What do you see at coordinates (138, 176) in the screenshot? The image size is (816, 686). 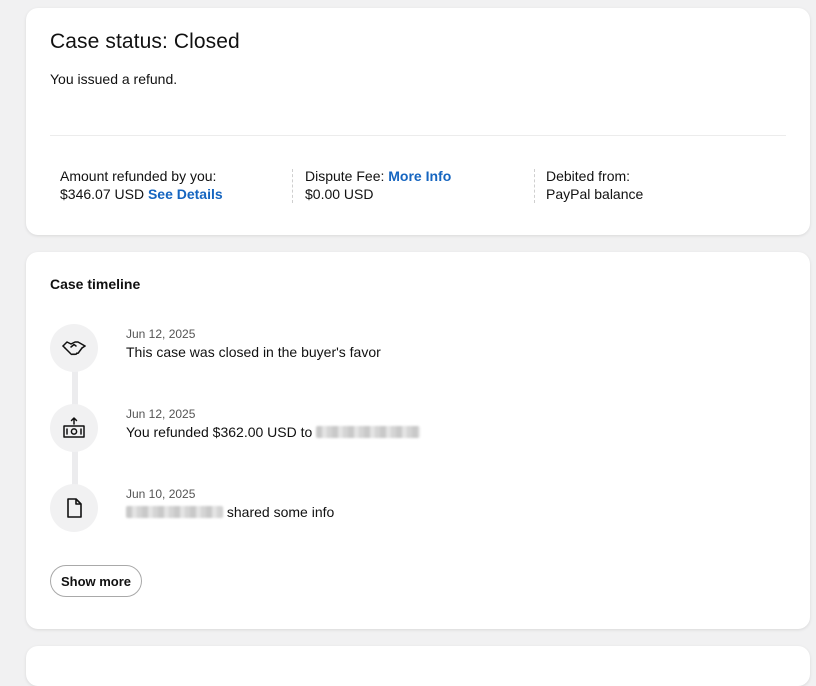 I see `refund-amount-label: Amount refunded by you:` at bounding box center [138, 176].